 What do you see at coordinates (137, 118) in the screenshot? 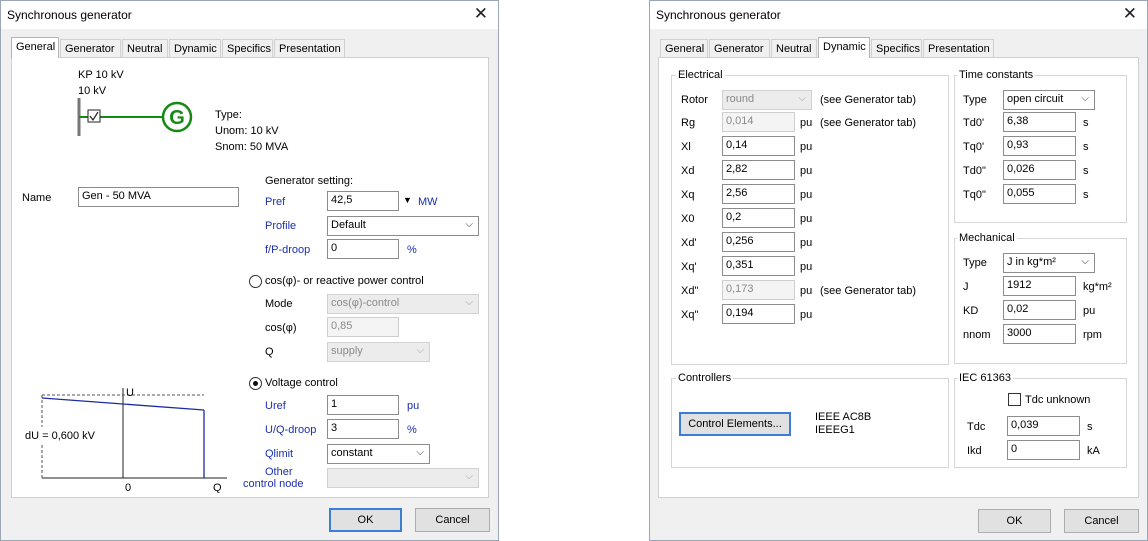
I see `generator-diagram: G` at bounding box center [137, 118].